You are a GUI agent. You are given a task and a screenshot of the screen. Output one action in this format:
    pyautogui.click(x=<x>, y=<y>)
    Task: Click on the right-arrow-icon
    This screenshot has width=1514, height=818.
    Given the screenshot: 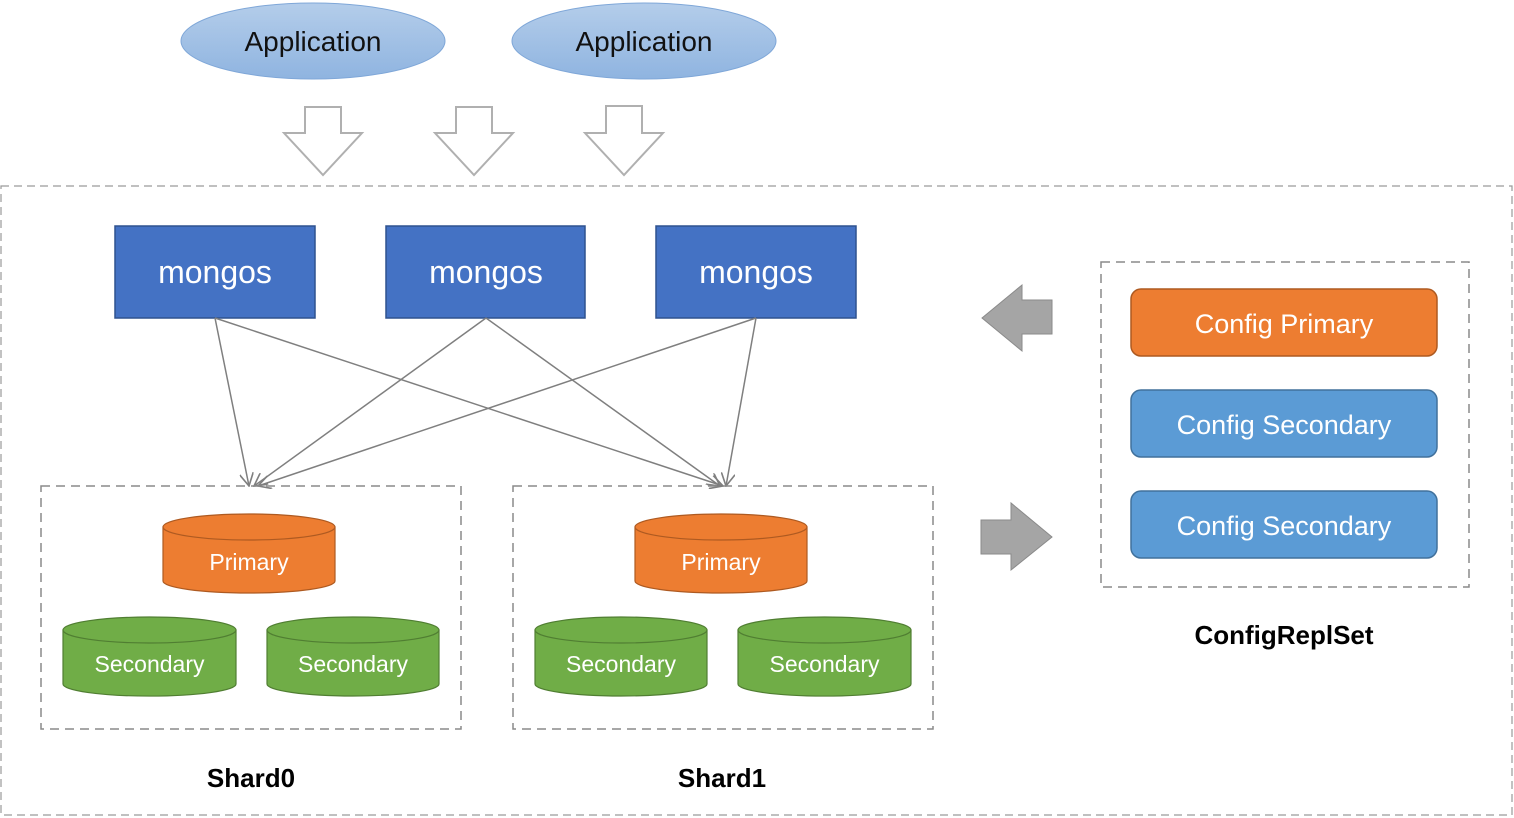 What is the action you would take?
    pyautogui.click(x=1016, y=536)
    